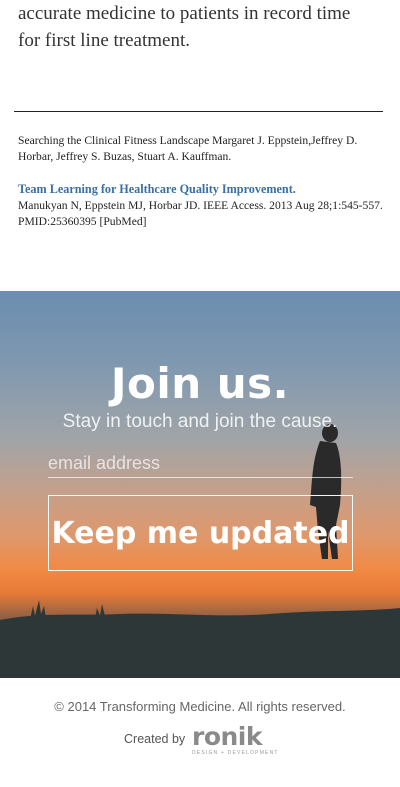  I want to click on sunset-silhouette, so click(200, 639).